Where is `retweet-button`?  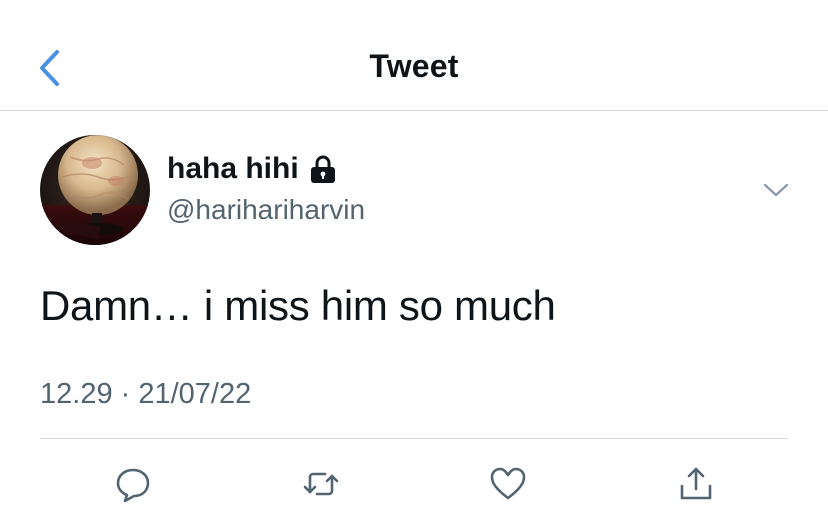 retweet-button is located at coordinates (321, 484).